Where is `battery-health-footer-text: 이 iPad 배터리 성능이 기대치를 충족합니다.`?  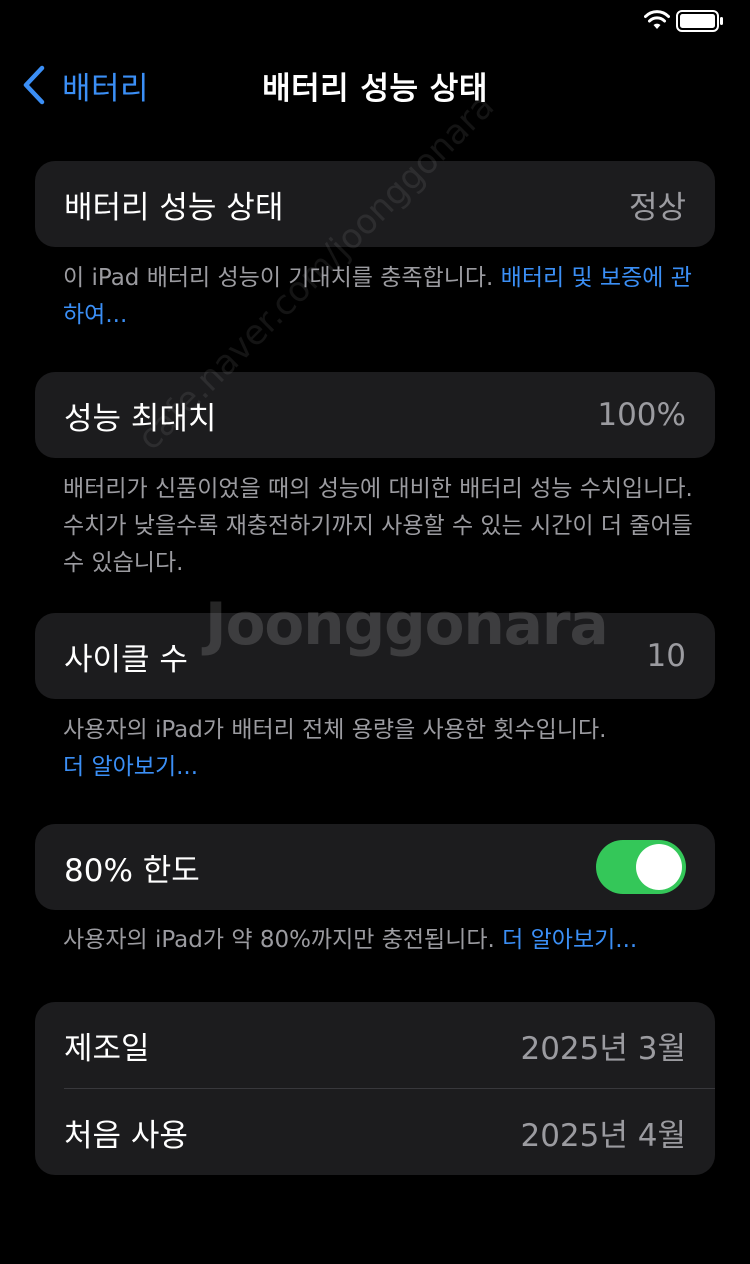 battery-health-footer-text: 이 iPad 배터리 성능이 기대치를 충족합니다. is located at coordinates (282, 278).